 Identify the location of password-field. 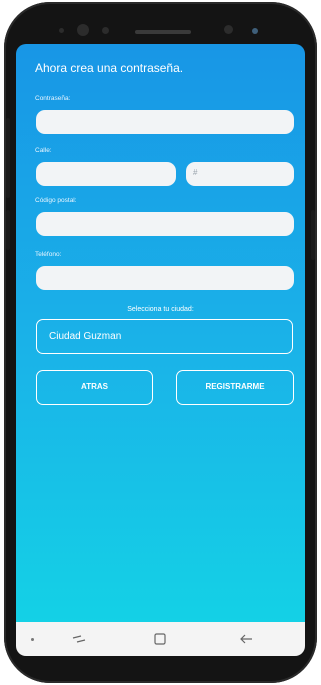
(165, 122).